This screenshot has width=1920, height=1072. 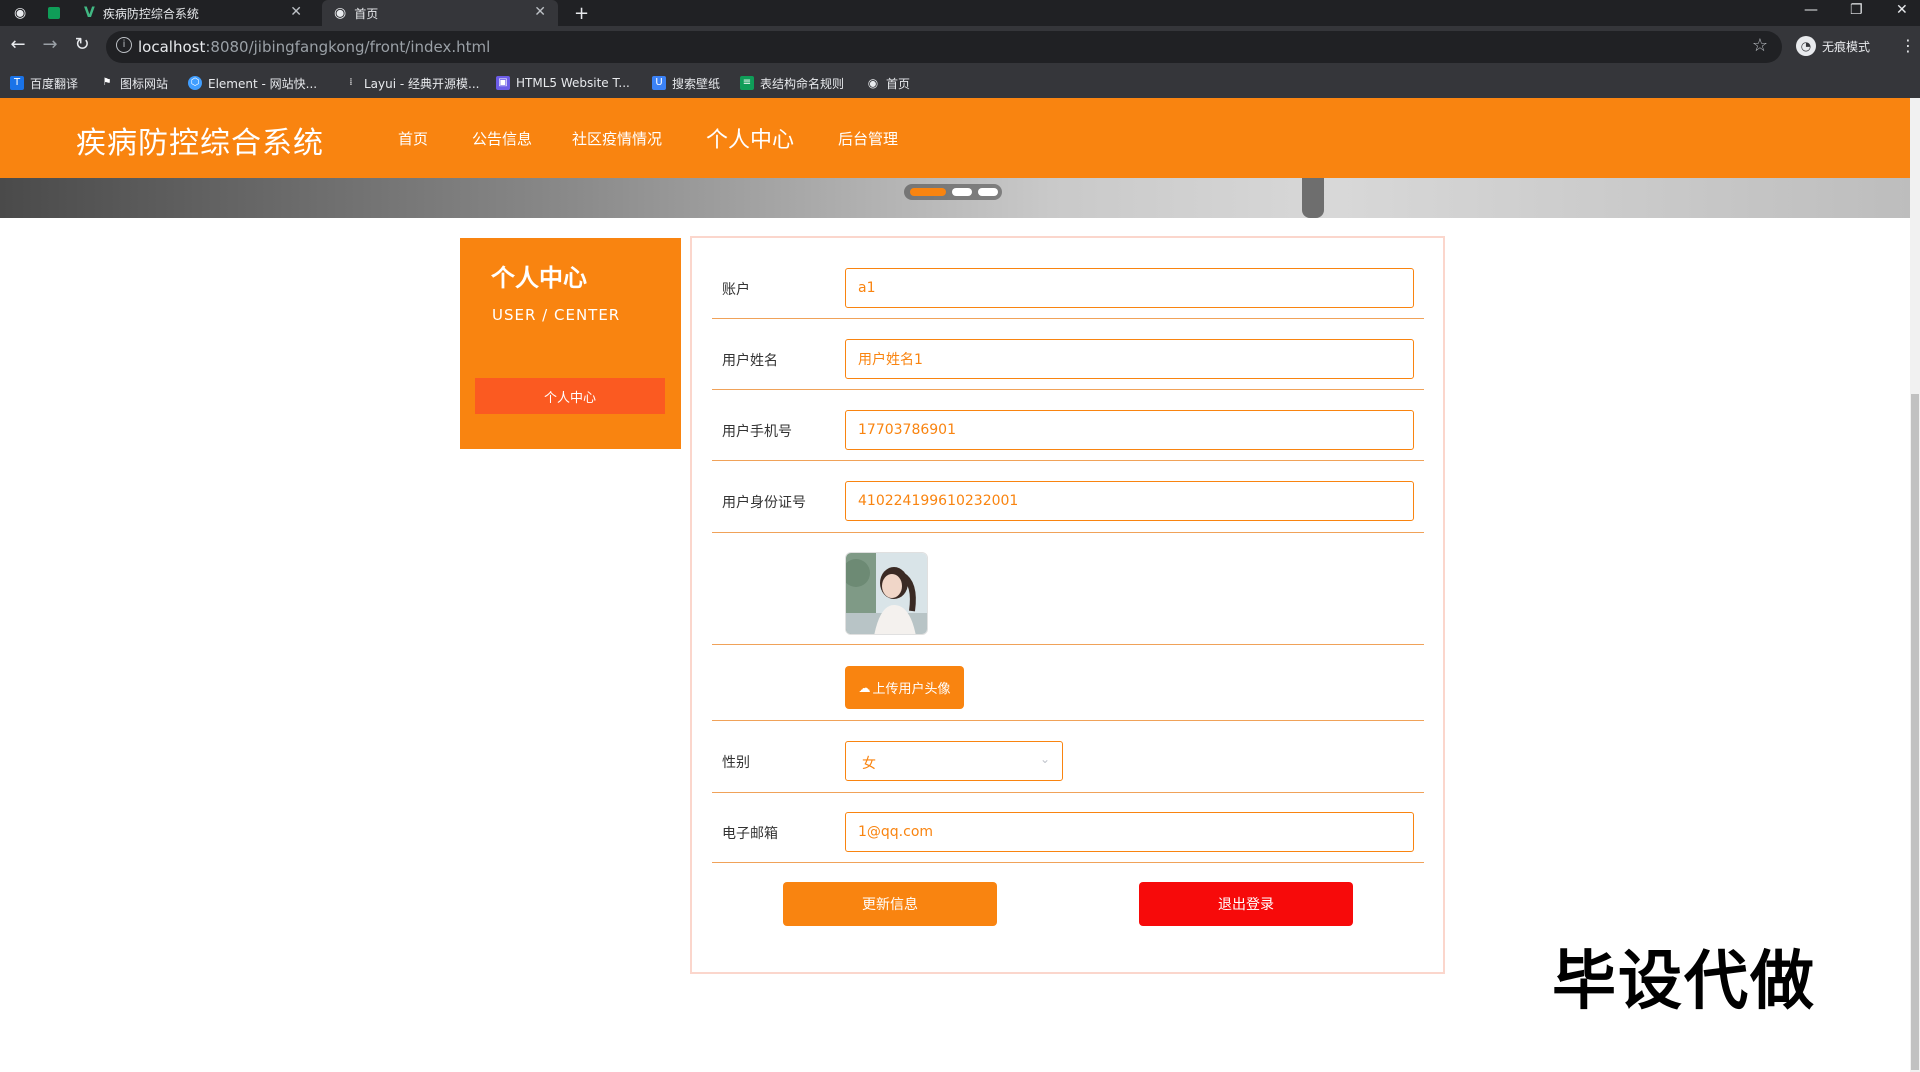 I want to click on bookmark-item: ≡ 表结构命名规则, so click(x=792, y=83).